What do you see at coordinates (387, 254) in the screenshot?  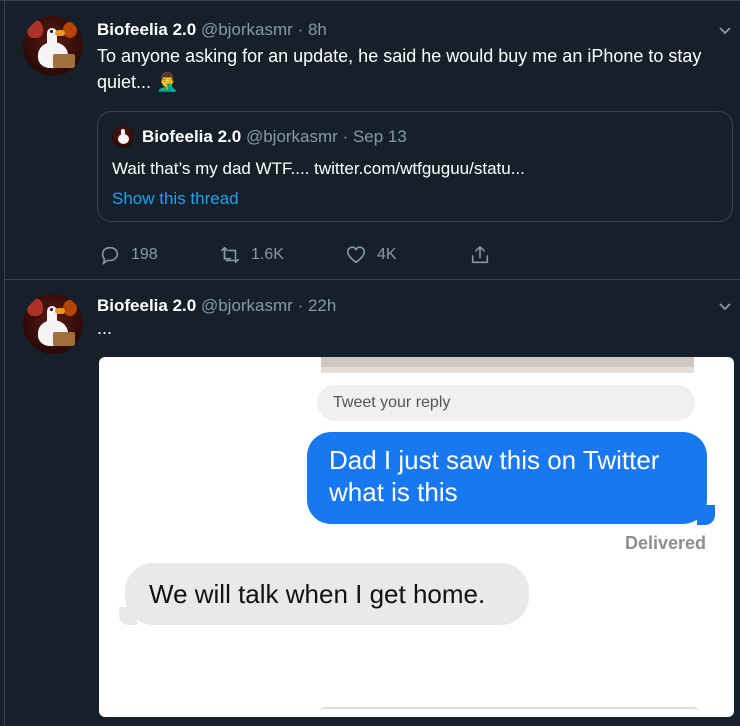 I see `like-count: 4K` at bounding box center [387, 254].